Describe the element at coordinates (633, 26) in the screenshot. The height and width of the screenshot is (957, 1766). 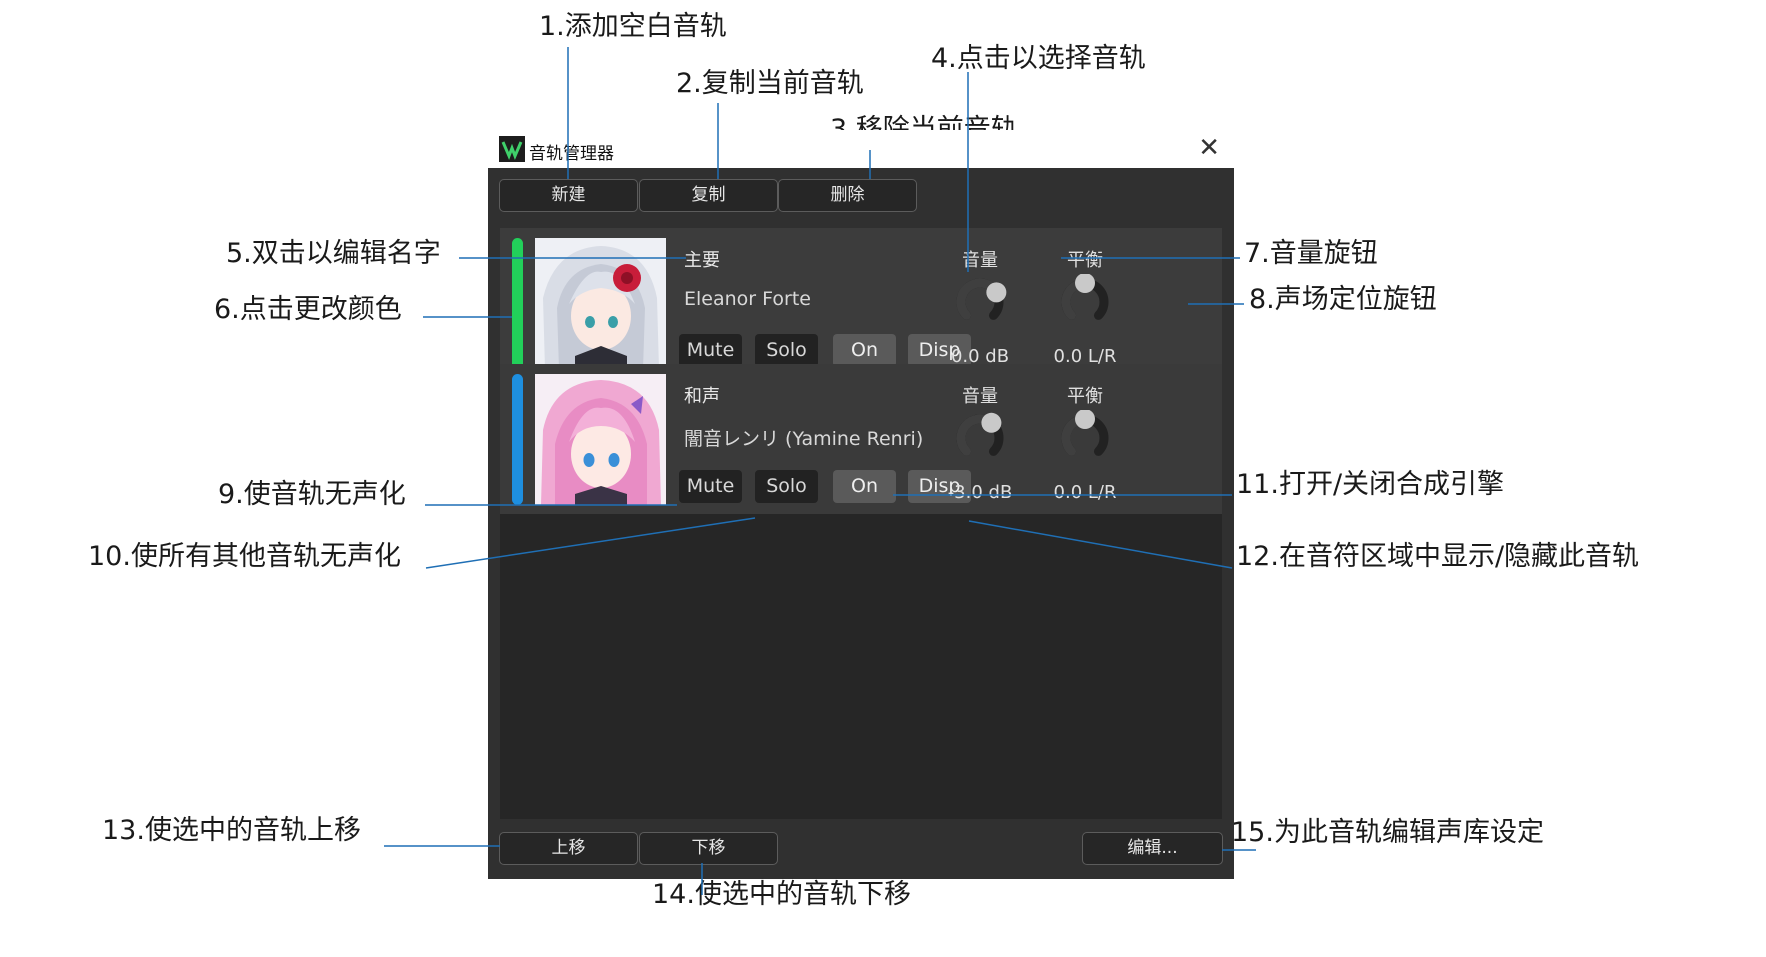
I see `annotation-add-track: 1.添加空白音轨` at that location.